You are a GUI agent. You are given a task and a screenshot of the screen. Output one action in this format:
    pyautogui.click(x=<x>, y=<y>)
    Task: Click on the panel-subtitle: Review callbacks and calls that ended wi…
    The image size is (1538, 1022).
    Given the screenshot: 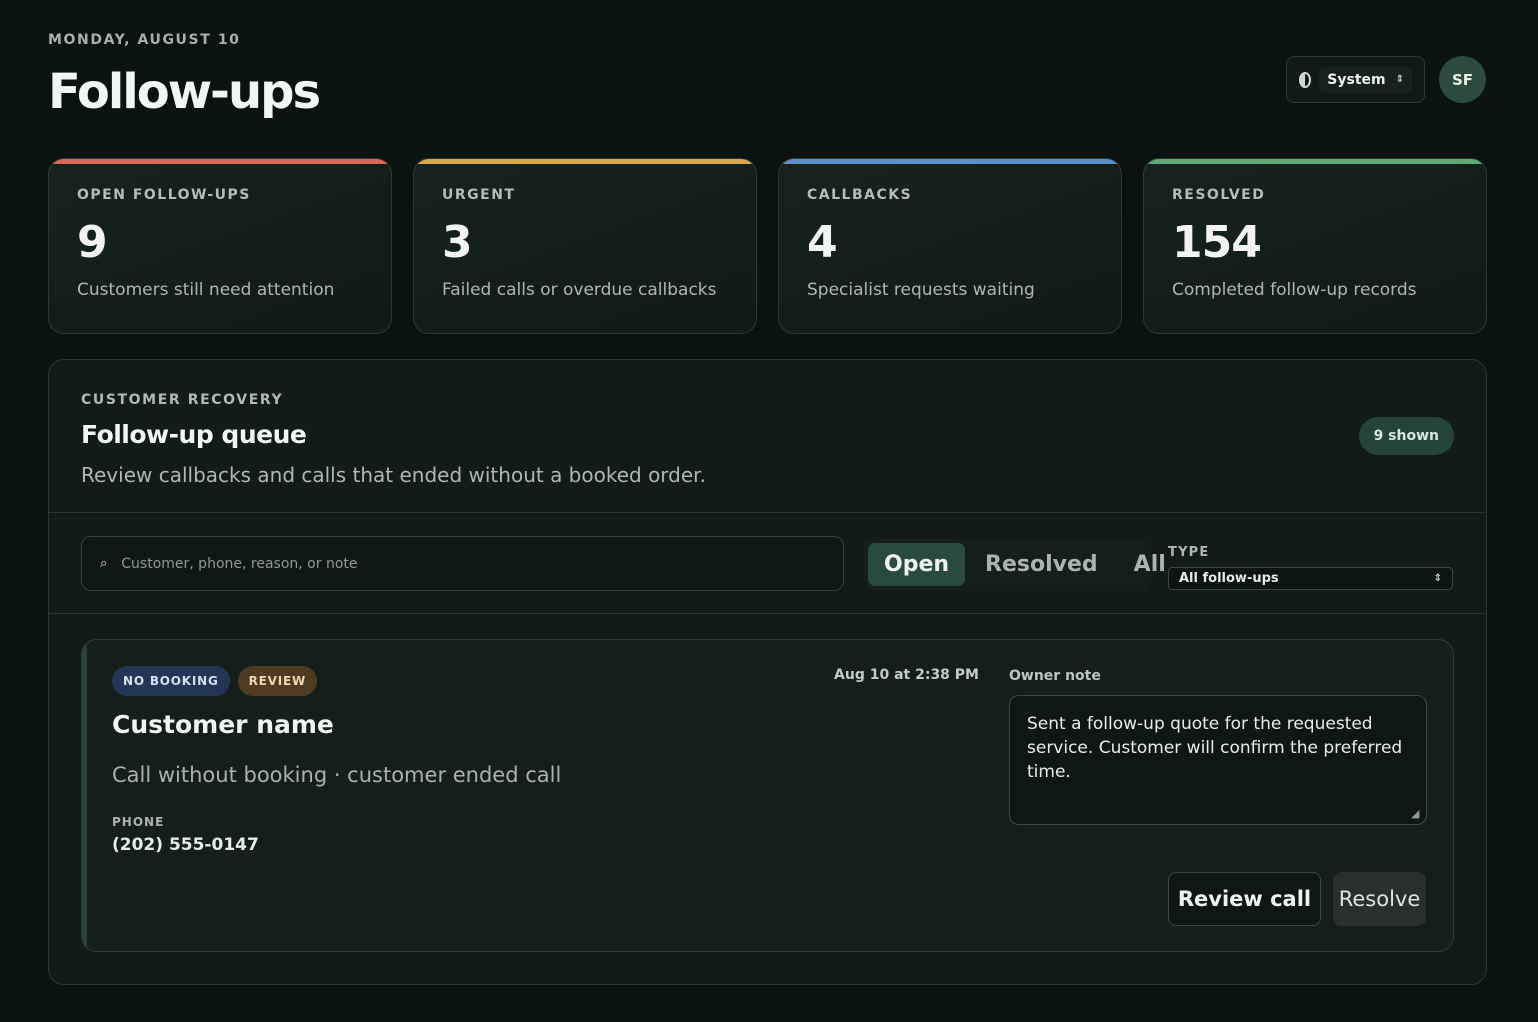 What is the action you would take?
    pyautogui.click(x=393, y=475)
    